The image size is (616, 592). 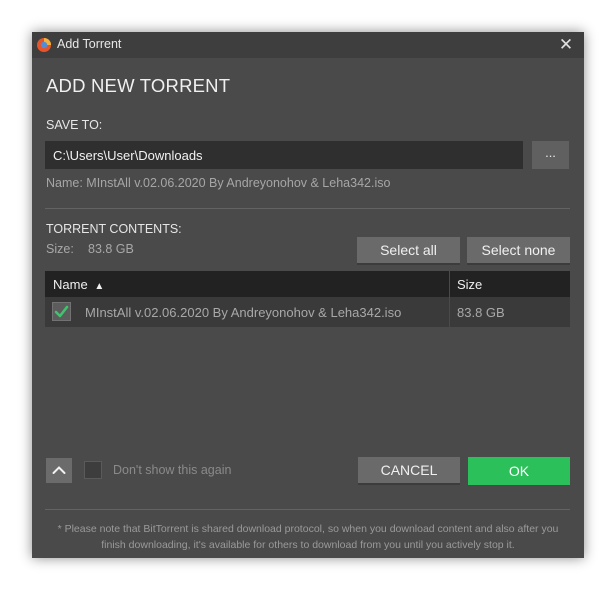 I want to click on ok-button: OK, so click(x=519, y=471).